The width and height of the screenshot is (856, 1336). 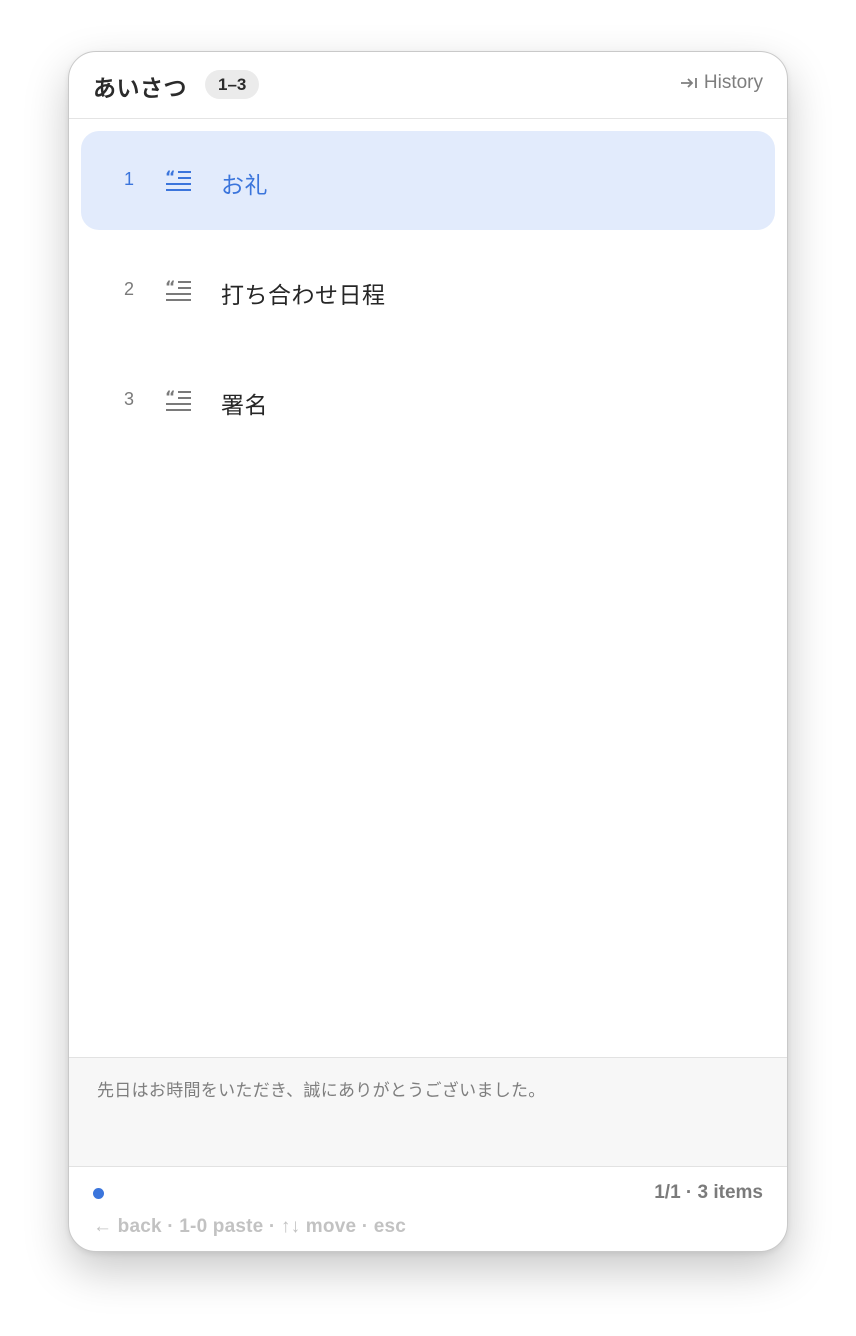 What do you see at coordinates (733, 82) in the screenshot?
I see `history-label: History` at bounding box center [733, 82].